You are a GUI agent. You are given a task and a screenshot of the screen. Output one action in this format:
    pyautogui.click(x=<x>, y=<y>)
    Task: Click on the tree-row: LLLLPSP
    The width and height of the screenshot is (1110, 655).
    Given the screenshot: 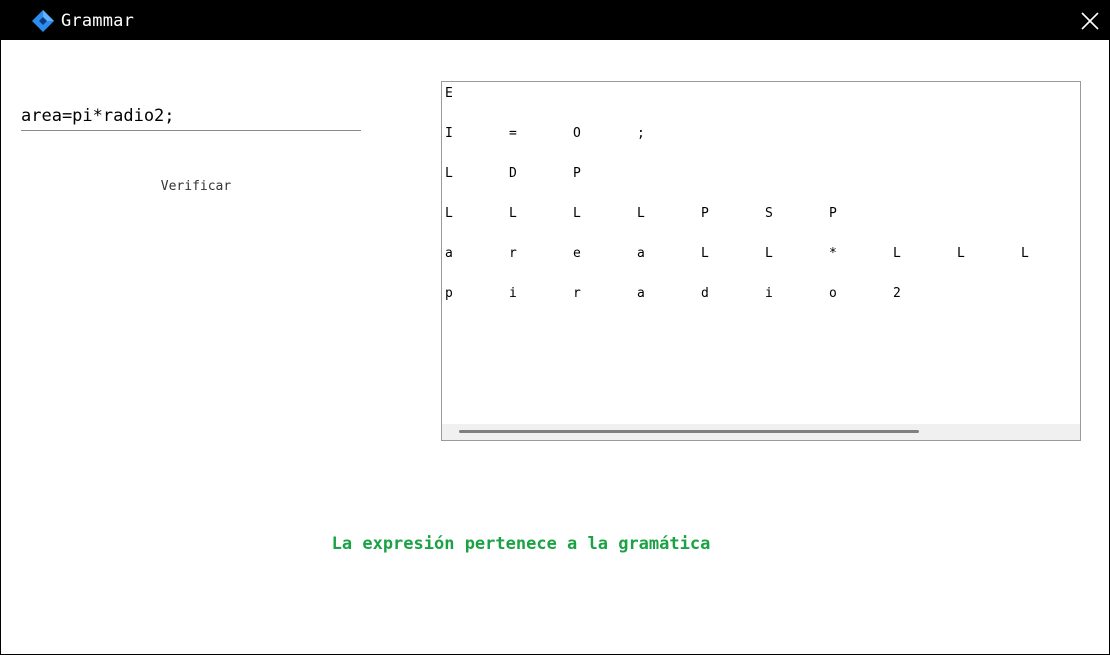 What is the action you would take?
    pyautogui.click(x=669, y=214)
    